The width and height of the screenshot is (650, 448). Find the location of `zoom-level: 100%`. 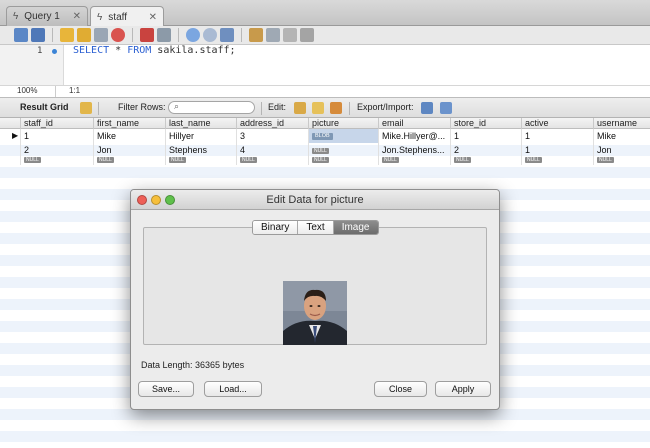

zoom-level: 100% is located at coordinates (27, 90).